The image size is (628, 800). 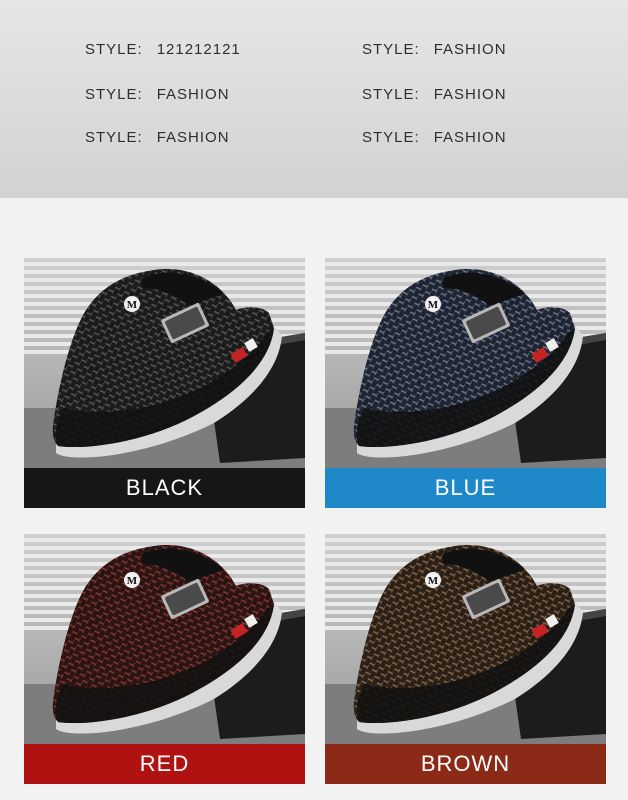 I want to click on color-label: BLACK, so click(x=164, y=488).